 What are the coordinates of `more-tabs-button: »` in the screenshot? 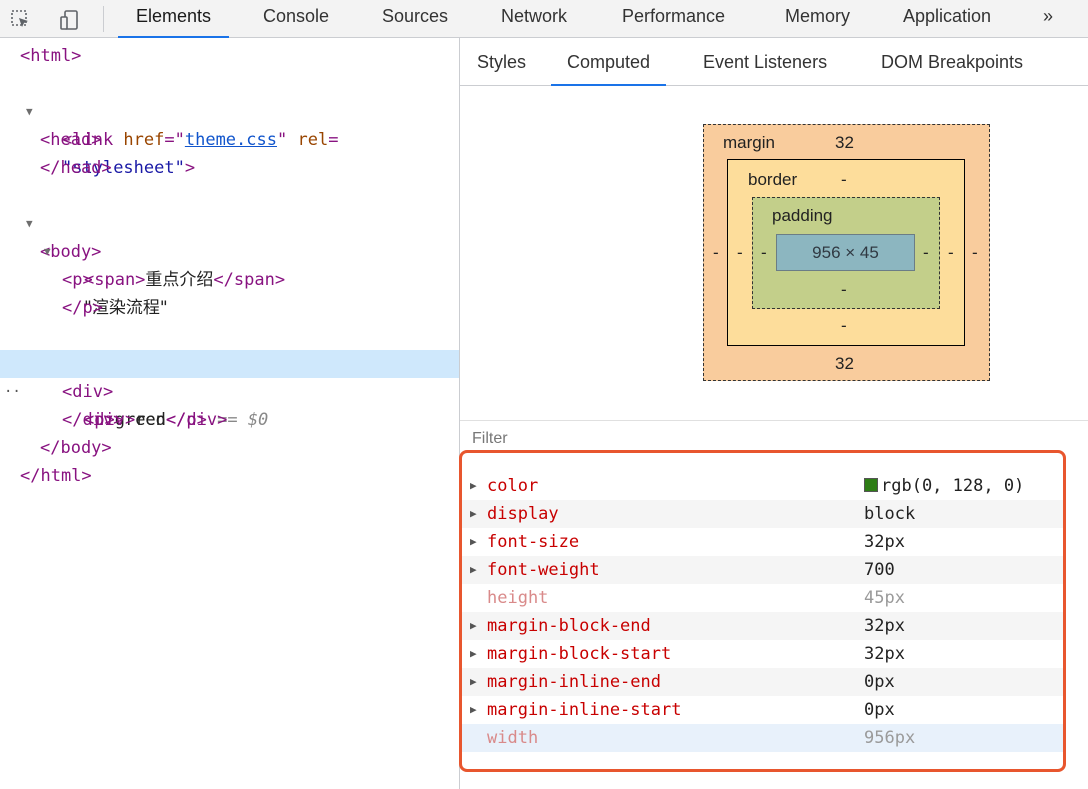 It's located at (1048, 19).